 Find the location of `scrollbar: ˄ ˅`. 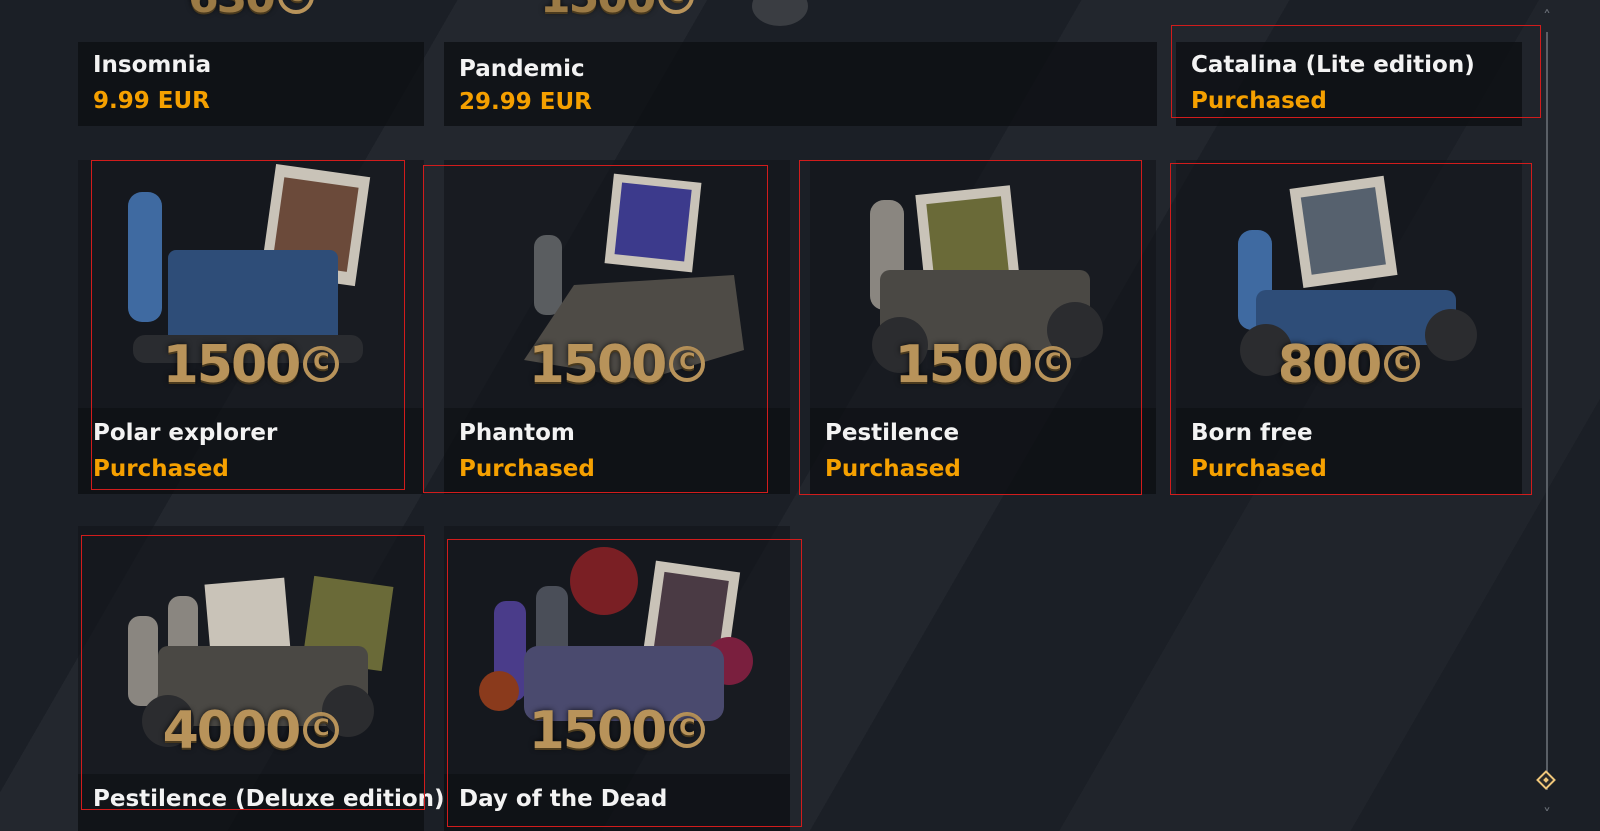

scrollbar: ˄ ˅ is located at coordinates (1547, 417).